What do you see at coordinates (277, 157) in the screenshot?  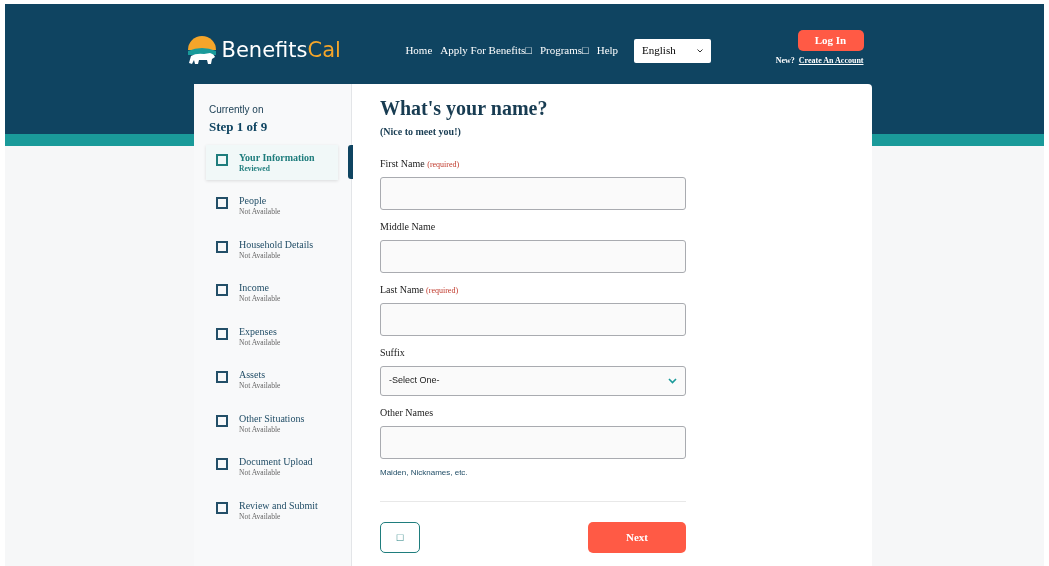 I see `step-name: Your Information` at bounding box center [277, 157].